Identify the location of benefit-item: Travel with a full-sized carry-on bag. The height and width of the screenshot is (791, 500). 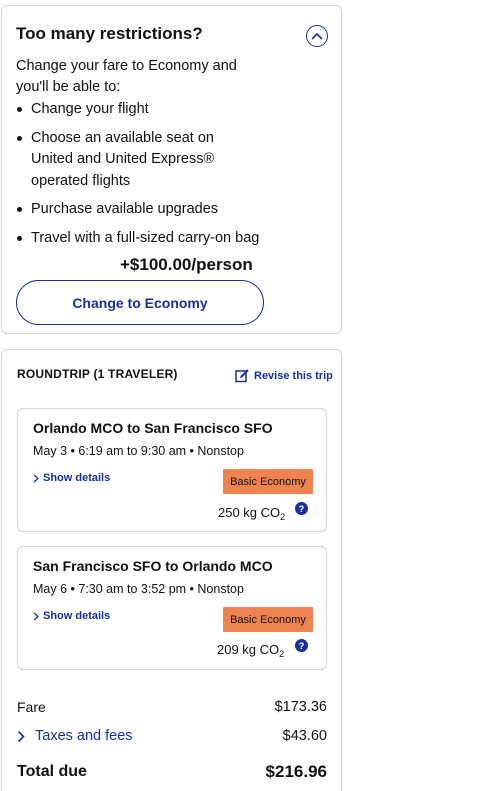
(146, 239).